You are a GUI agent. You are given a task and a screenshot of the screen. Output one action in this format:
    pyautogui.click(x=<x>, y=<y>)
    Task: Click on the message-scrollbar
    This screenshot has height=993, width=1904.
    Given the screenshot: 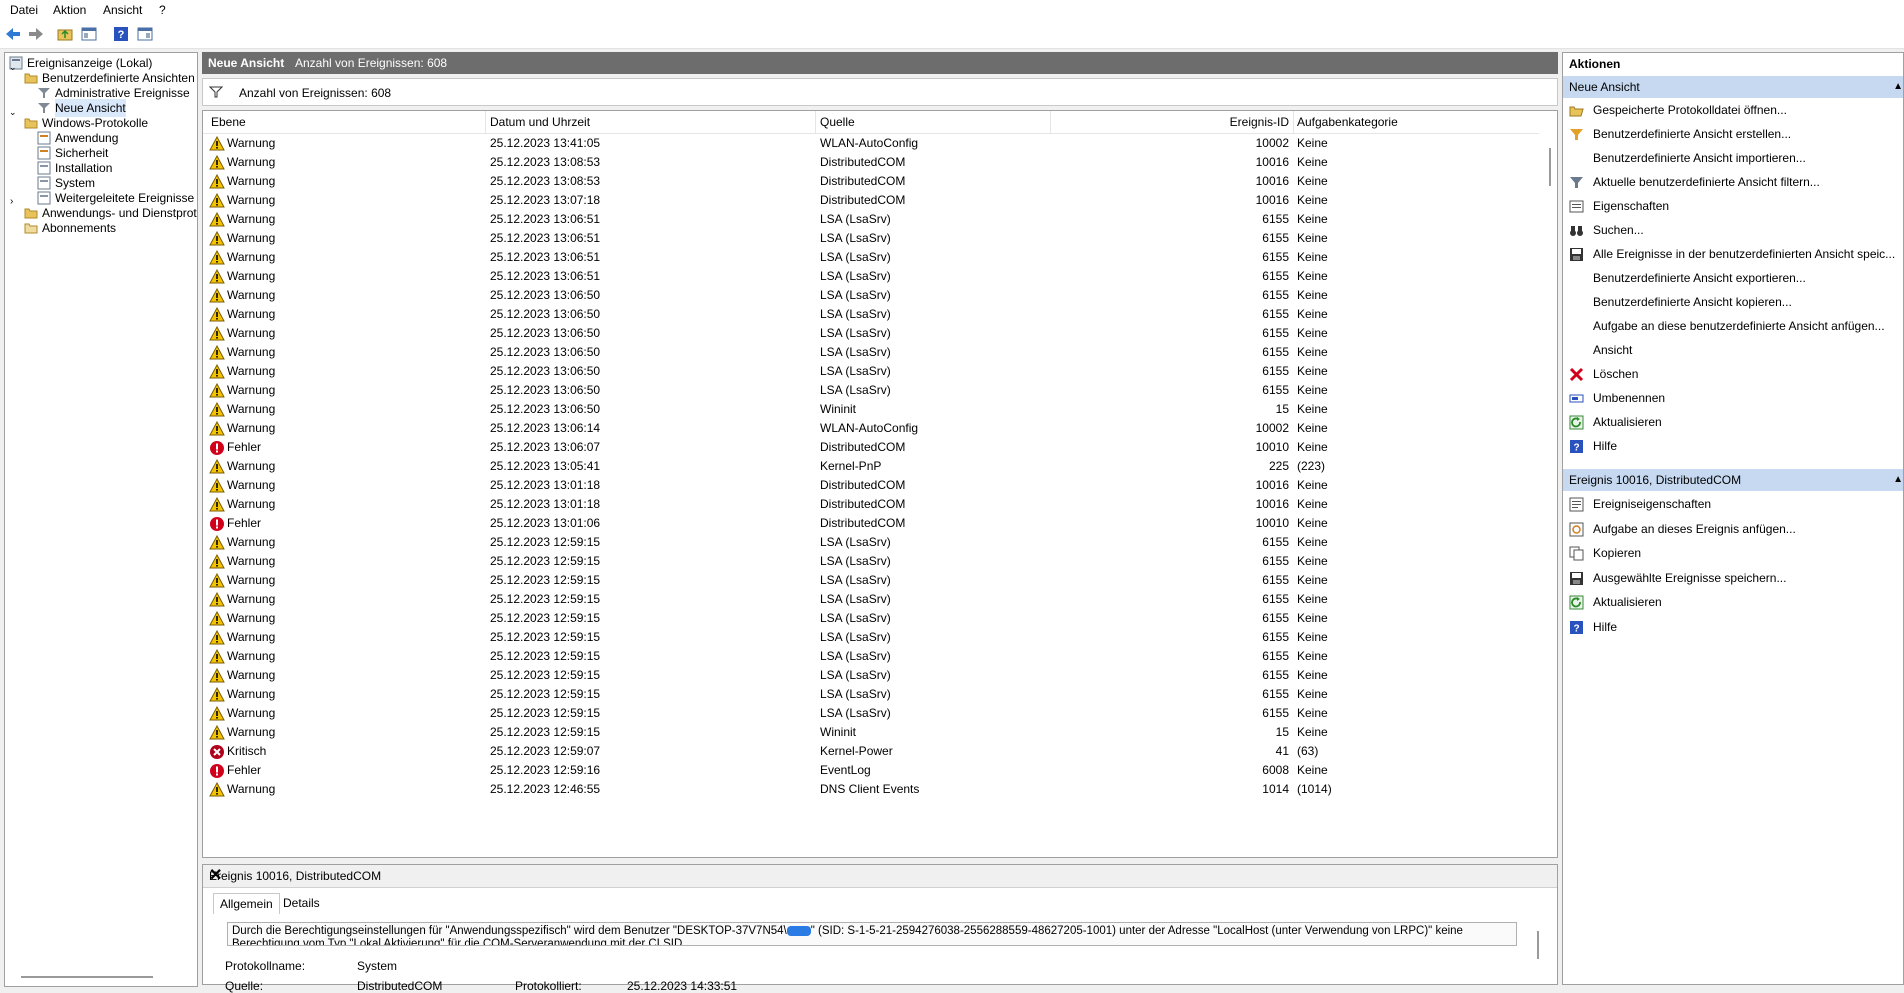 What is the action you would take?
    pyautogui.click(x=1538, y=945)
    